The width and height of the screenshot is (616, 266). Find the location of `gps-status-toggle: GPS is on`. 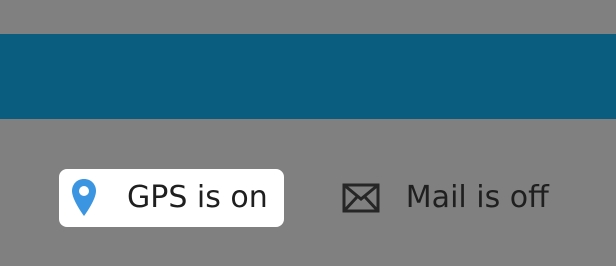

gps-status-toggle: GPS is on is located at coordinates (171, 198).